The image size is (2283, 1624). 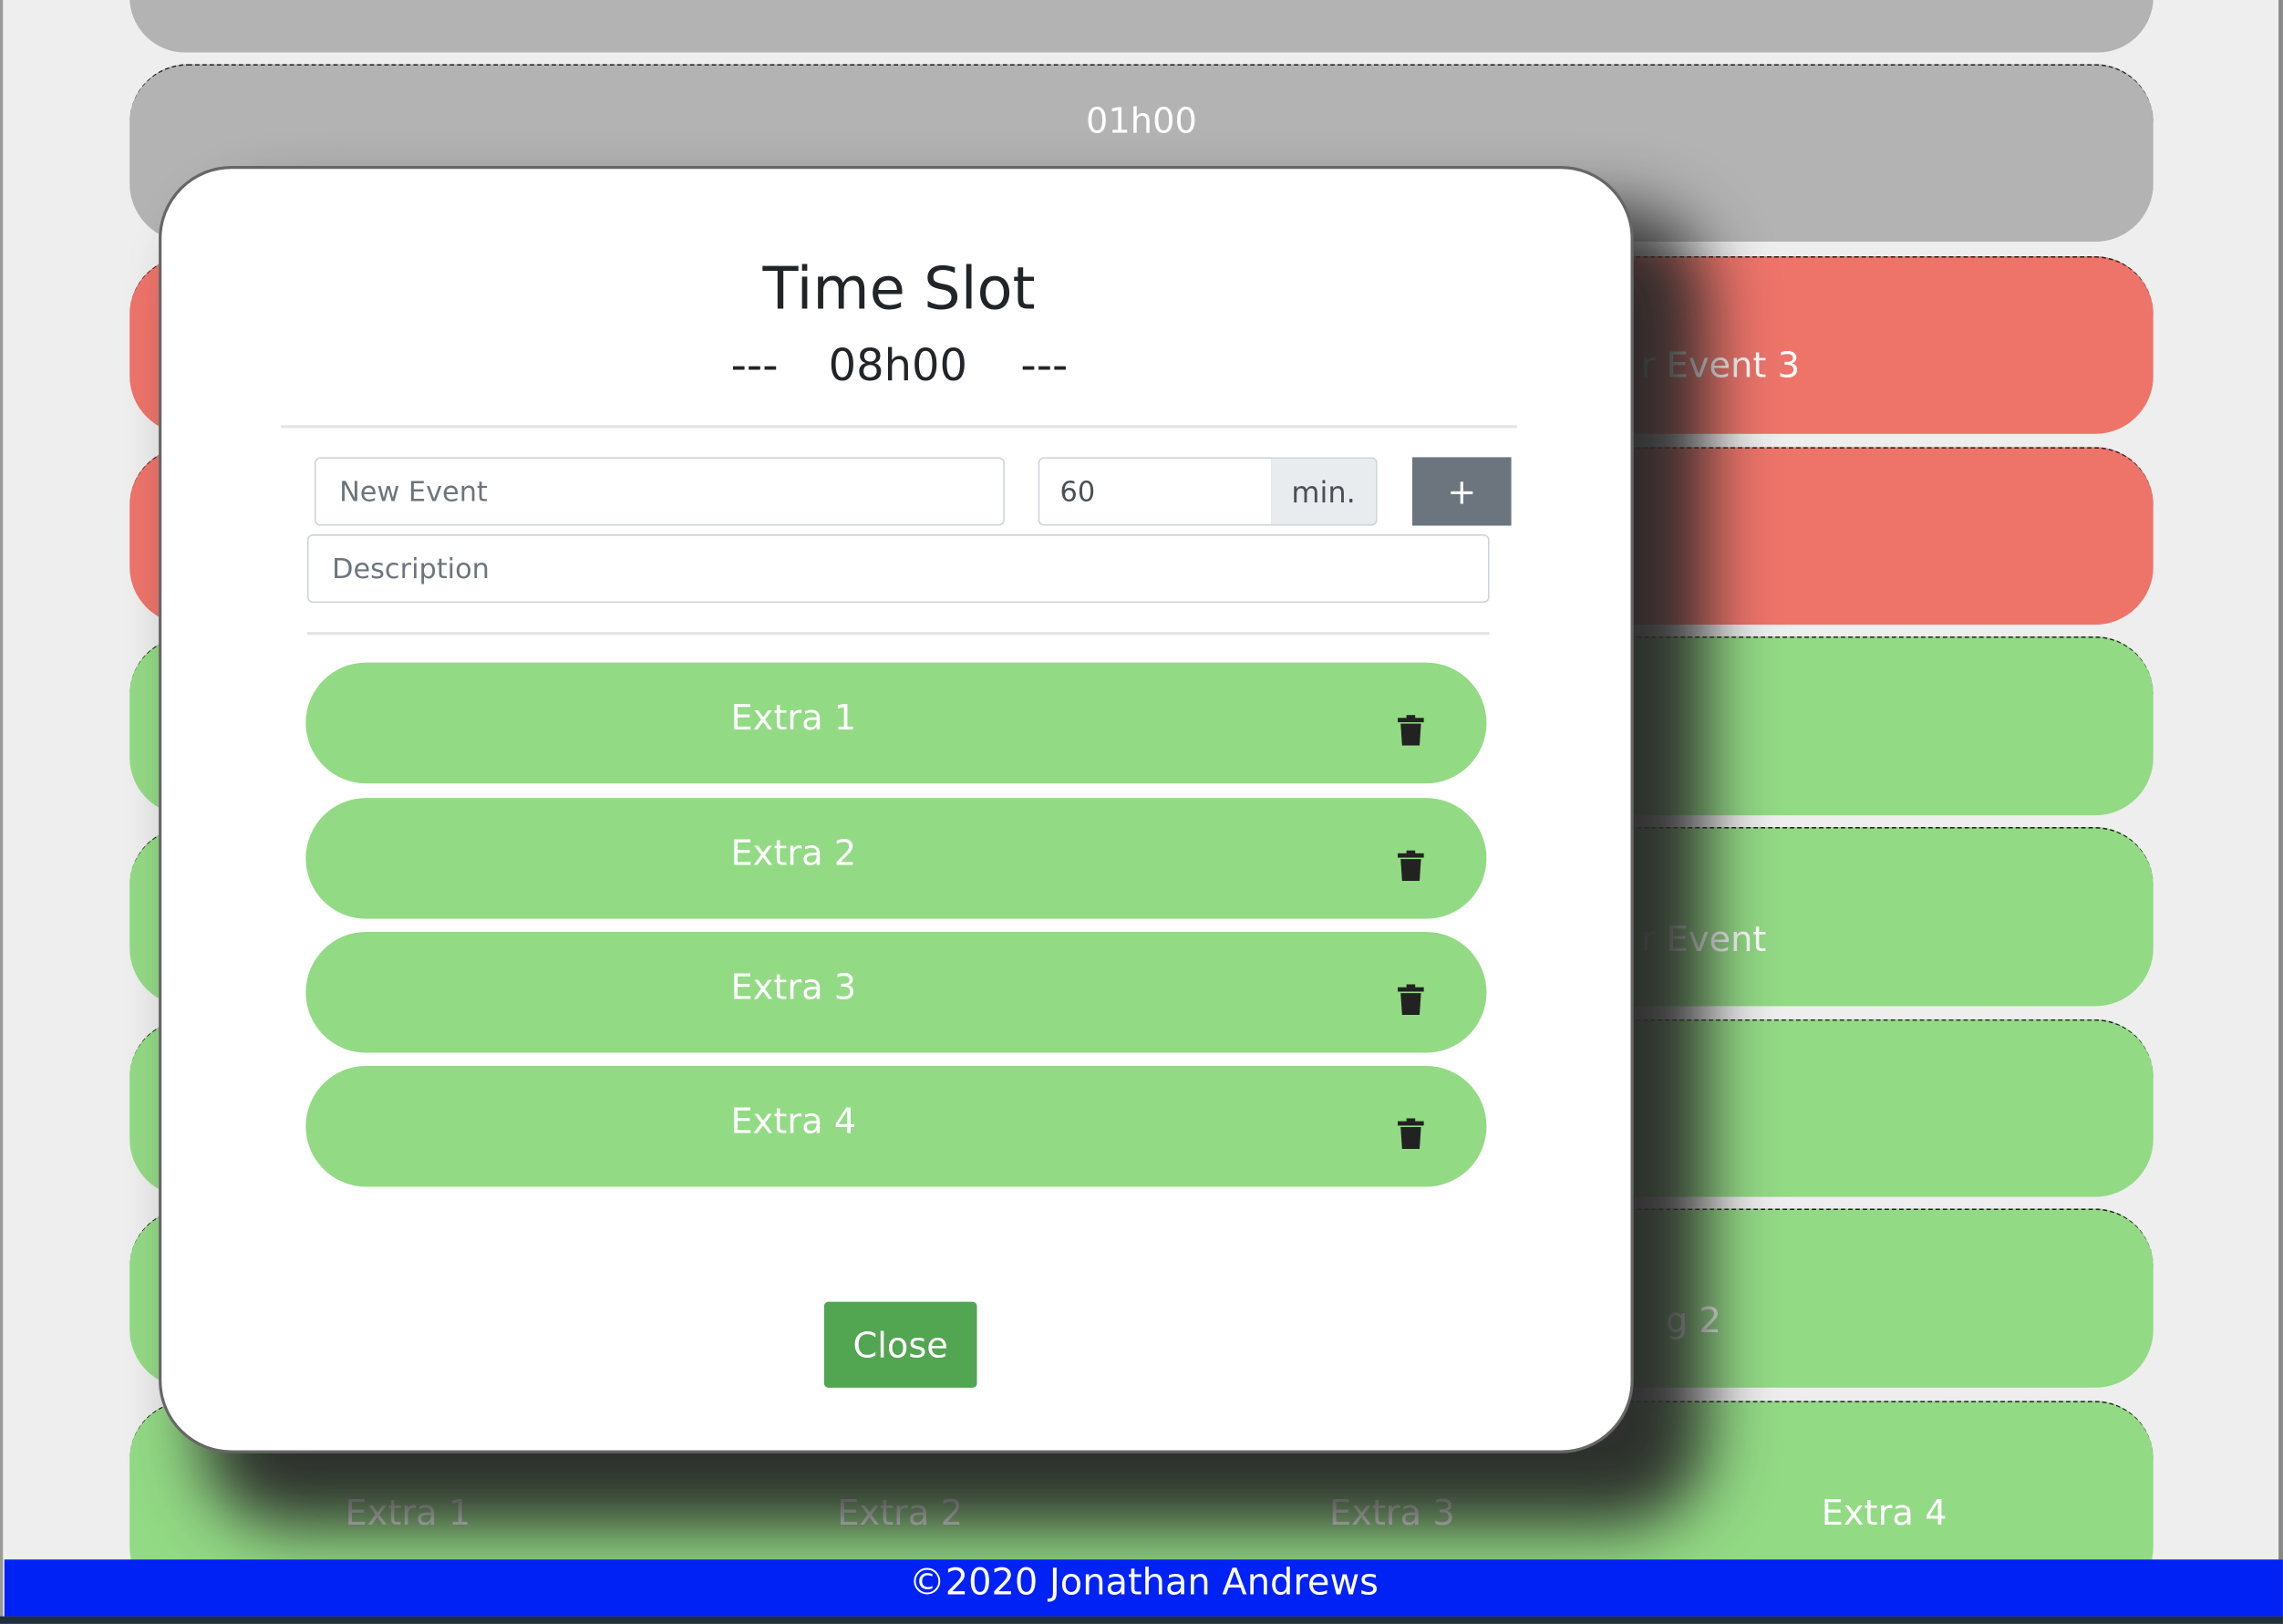 I want to click on time-slot-row, so click(x=1141, y=26).